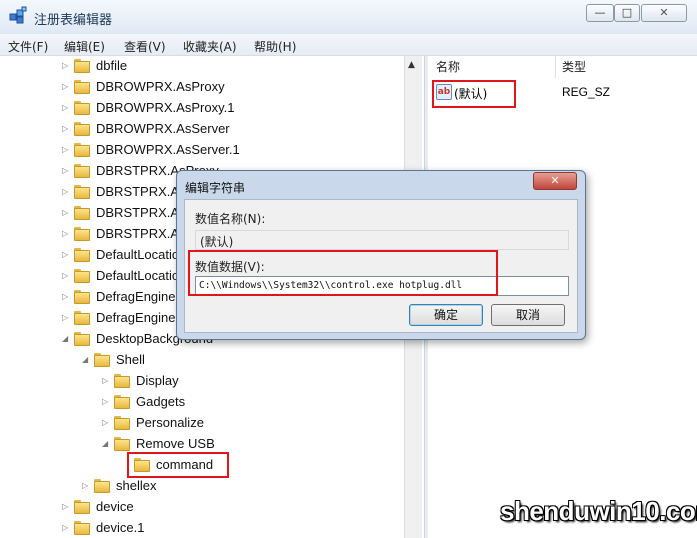 The height and width of the screenshot is (538, 697). I want to click on value-type: REG_SZ, so click(586, 92).